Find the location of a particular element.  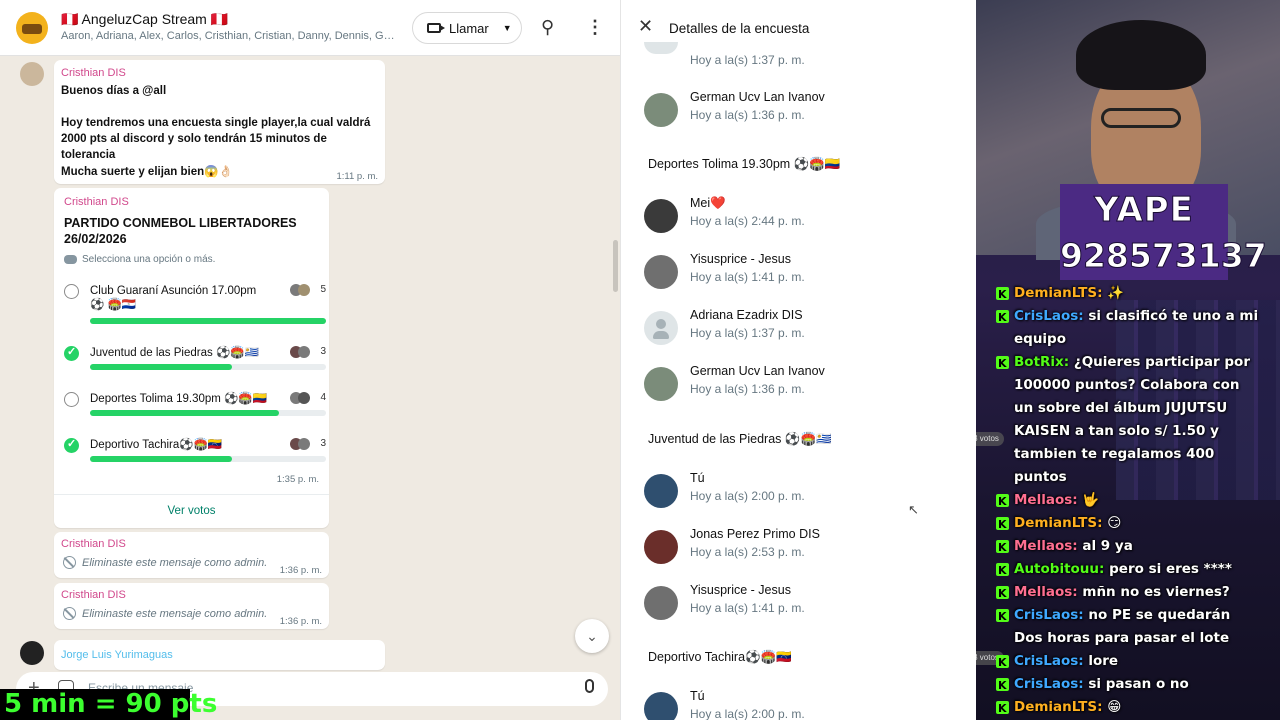

option-progress-fill is located at coordinates (161, 459).